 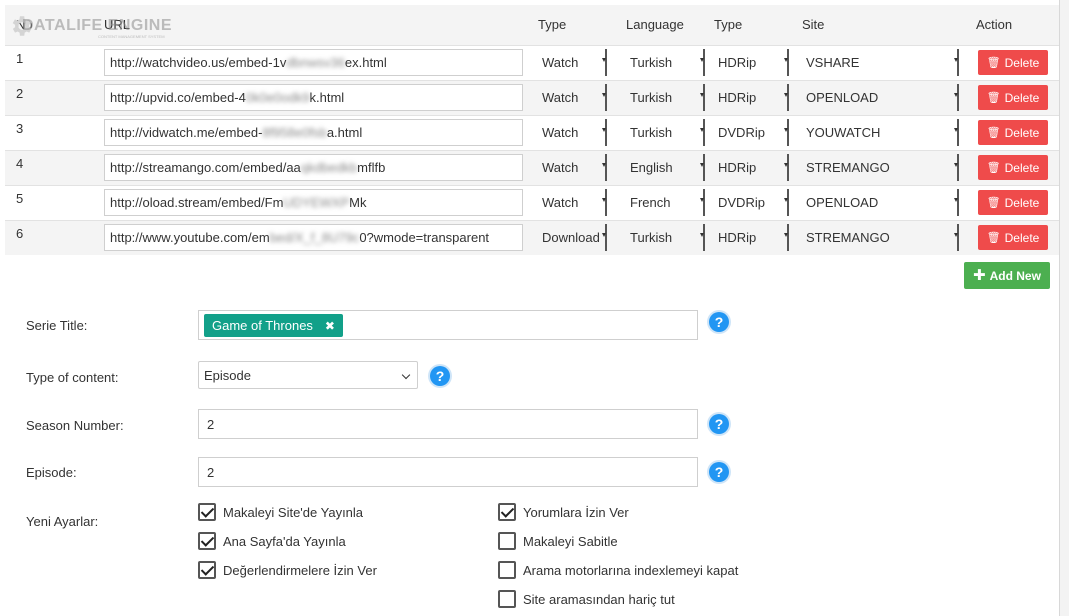 I want to click on scroll-gutter, so click(x=1064, y=308).